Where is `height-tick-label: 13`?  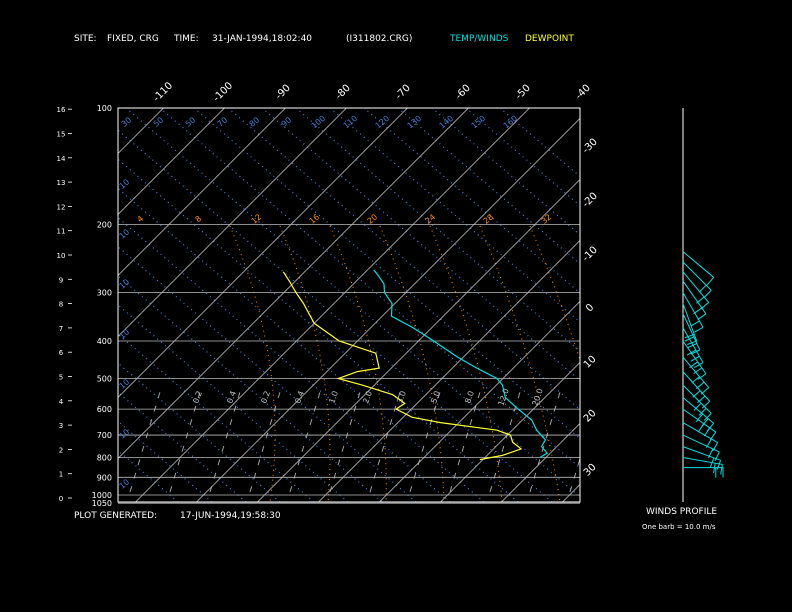
height-tick-label: 13 is located at coordinates (61, 183).